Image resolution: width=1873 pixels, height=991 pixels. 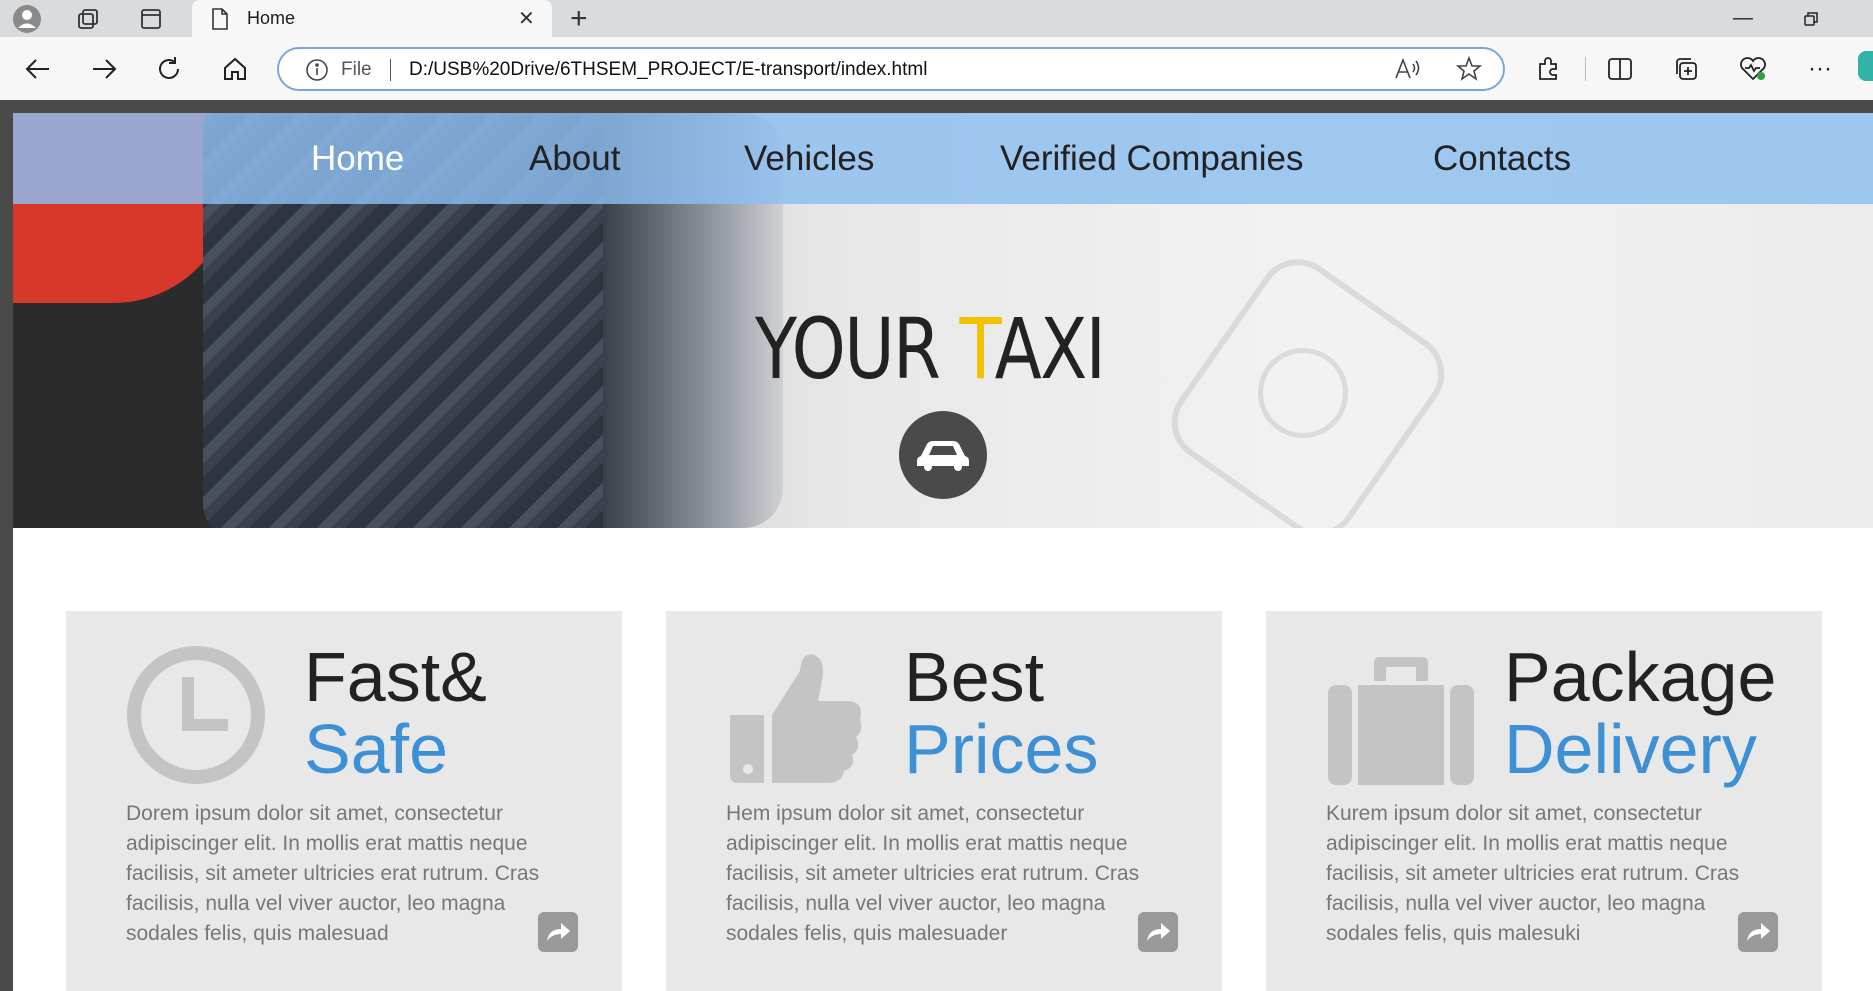 What do you see at coordinates (169, 68) in the screenshot?
I see `refresh-icon` at bounding box center [169, 68].